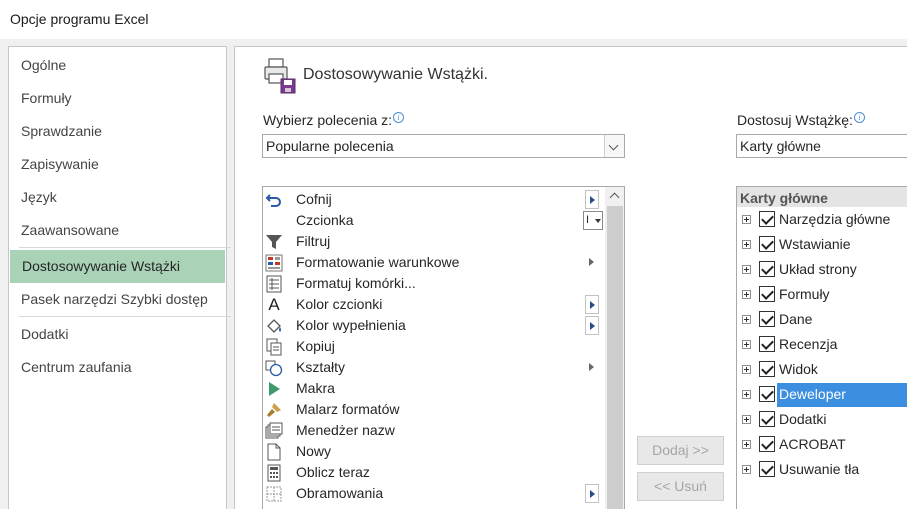 This screenshot has width=907, height=509. What do you see at coordinates (117, 164) in the screenshot?
I see `sidebar-item-save: Zapisywanie` at bounding box center [117, 164].